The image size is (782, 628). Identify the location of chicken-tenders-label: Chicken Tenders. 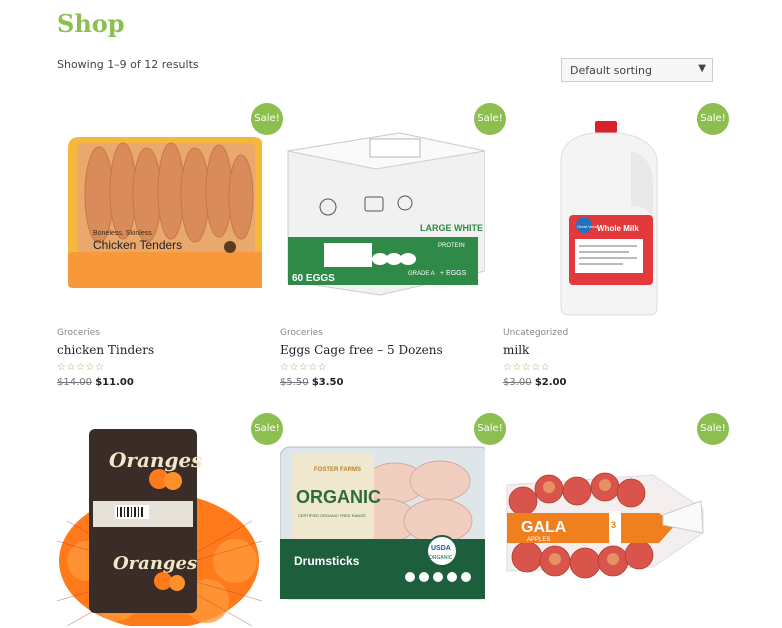
(137, 245).